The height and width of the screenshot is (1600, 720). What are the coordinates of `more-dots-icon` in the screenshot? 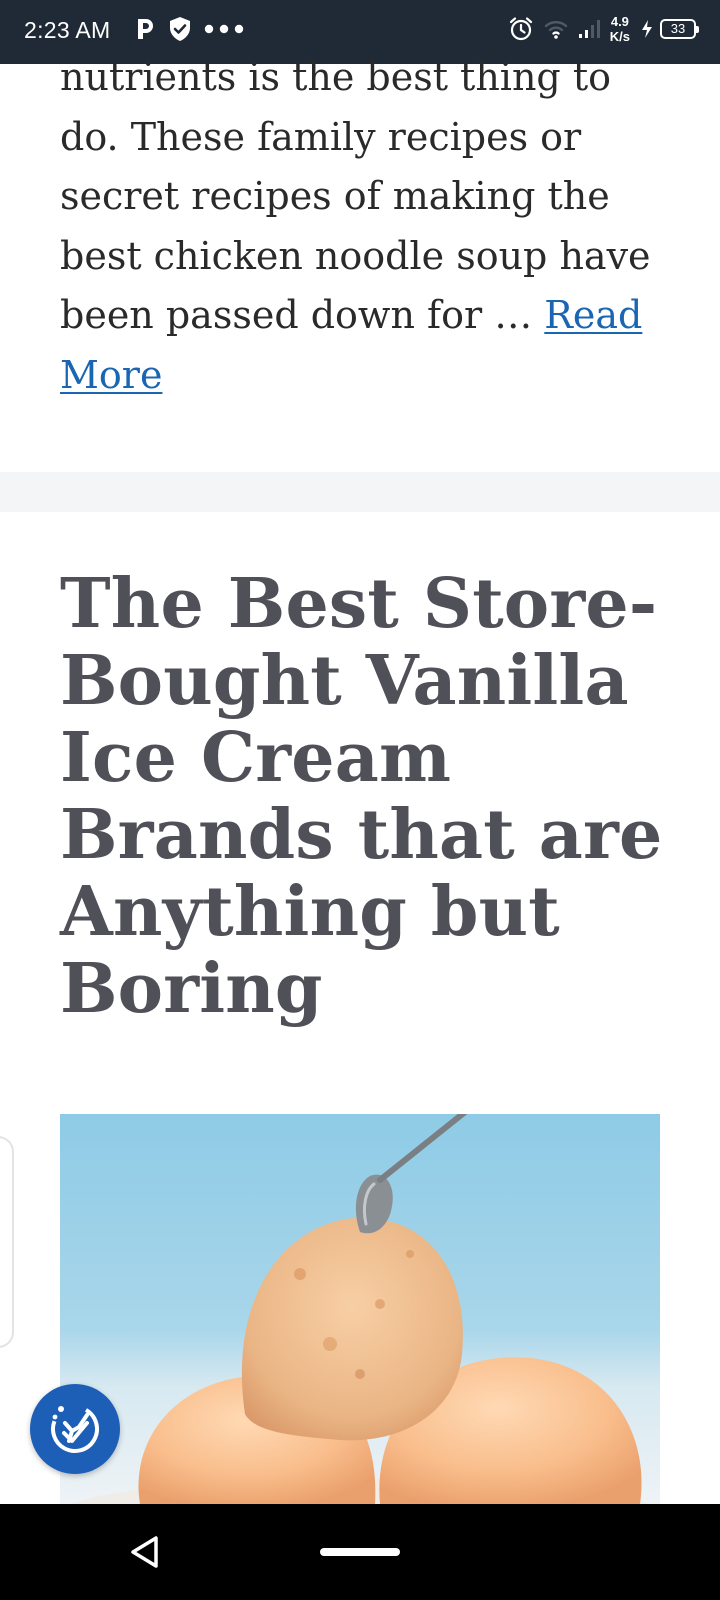 It's located at (224, 29).